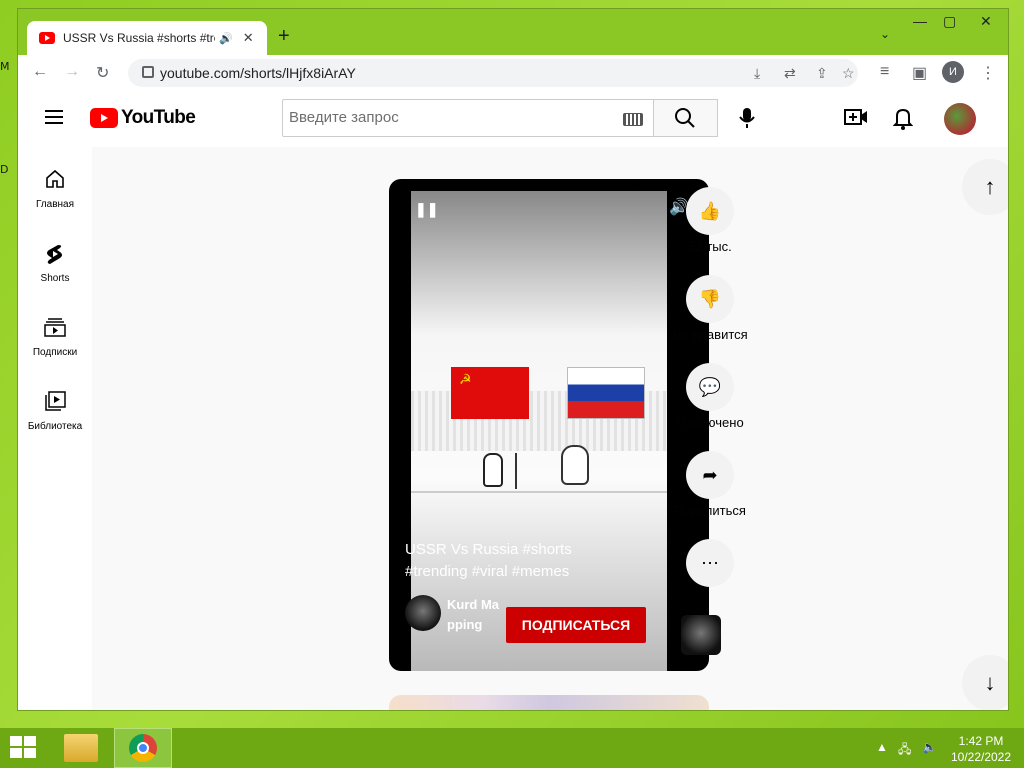 The image size is (1024, 768). I want to click on create-video-icon, so click(856, 119).